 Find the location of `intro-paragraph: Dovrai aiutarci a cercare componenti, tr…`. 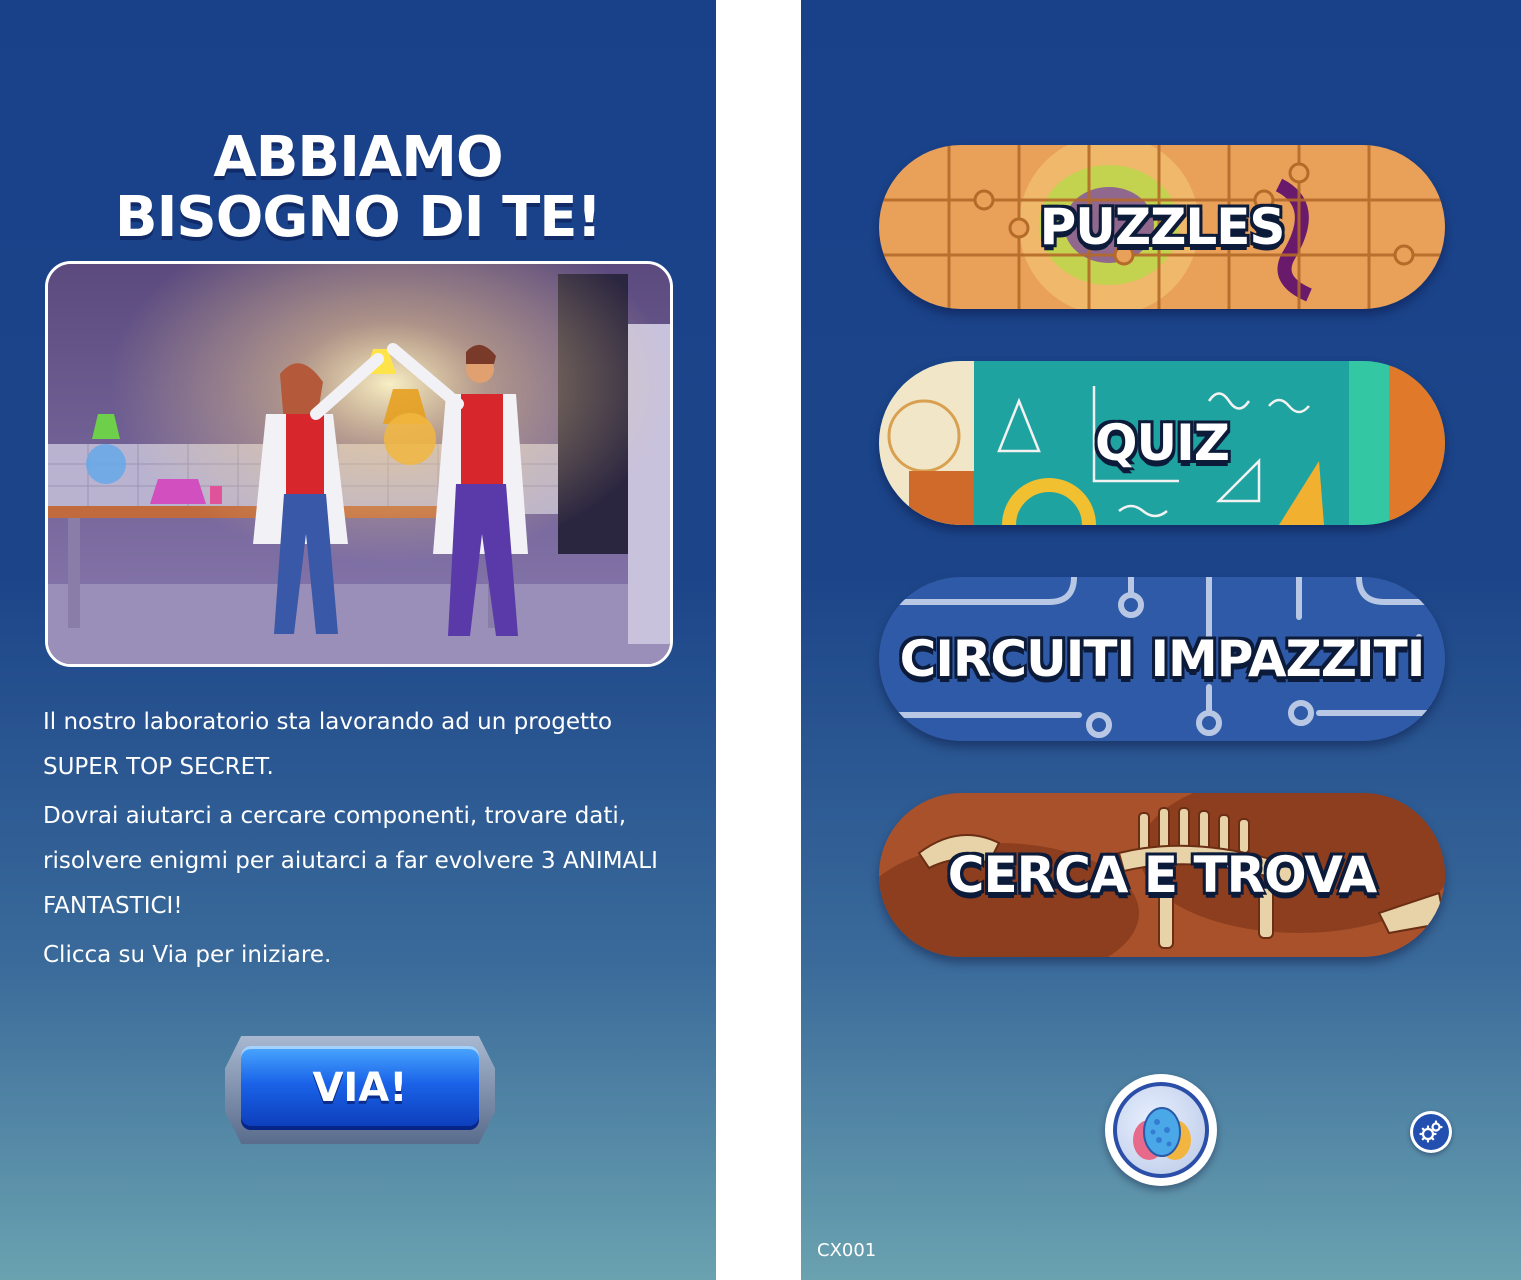

intro-paragraph: Dovrai aiutarci a cercare componenti, tr… is located at coordinates (350, 861).